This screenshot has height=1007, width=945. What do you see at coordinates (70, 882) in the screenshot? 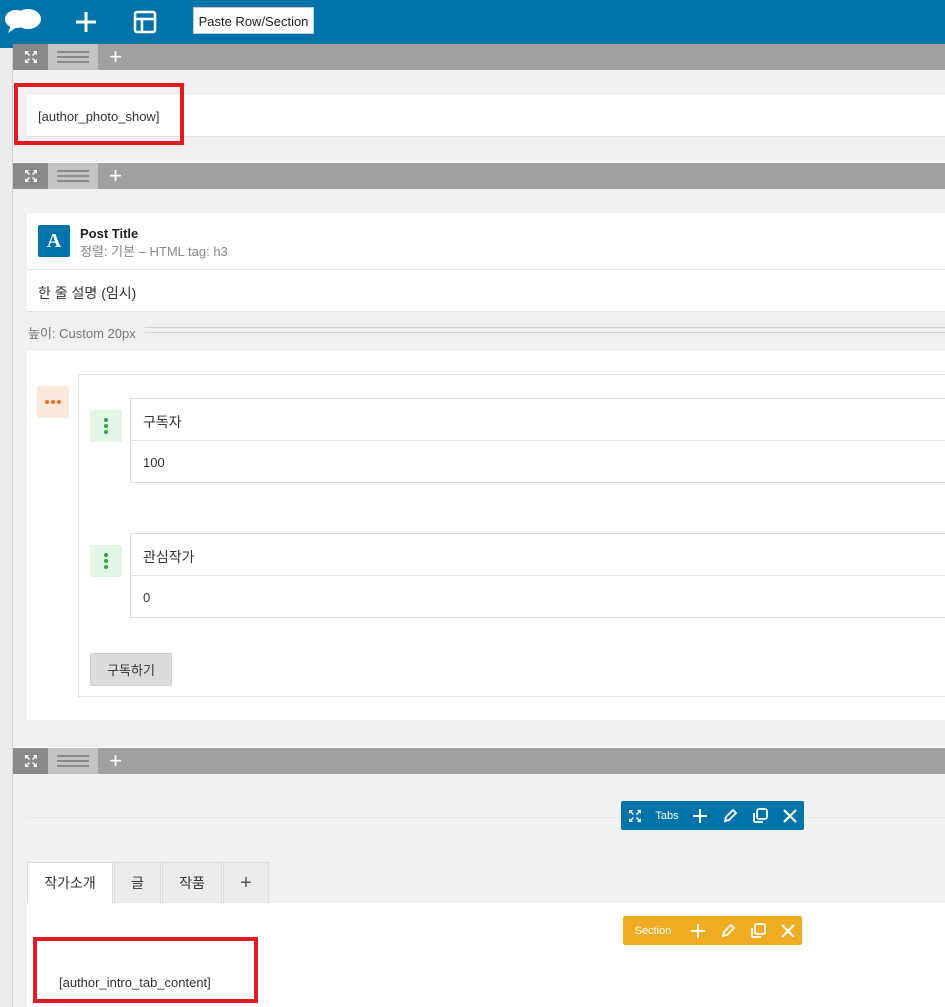
I see `tab-author-intro: 작가소개` at bounding box center [70, 882].